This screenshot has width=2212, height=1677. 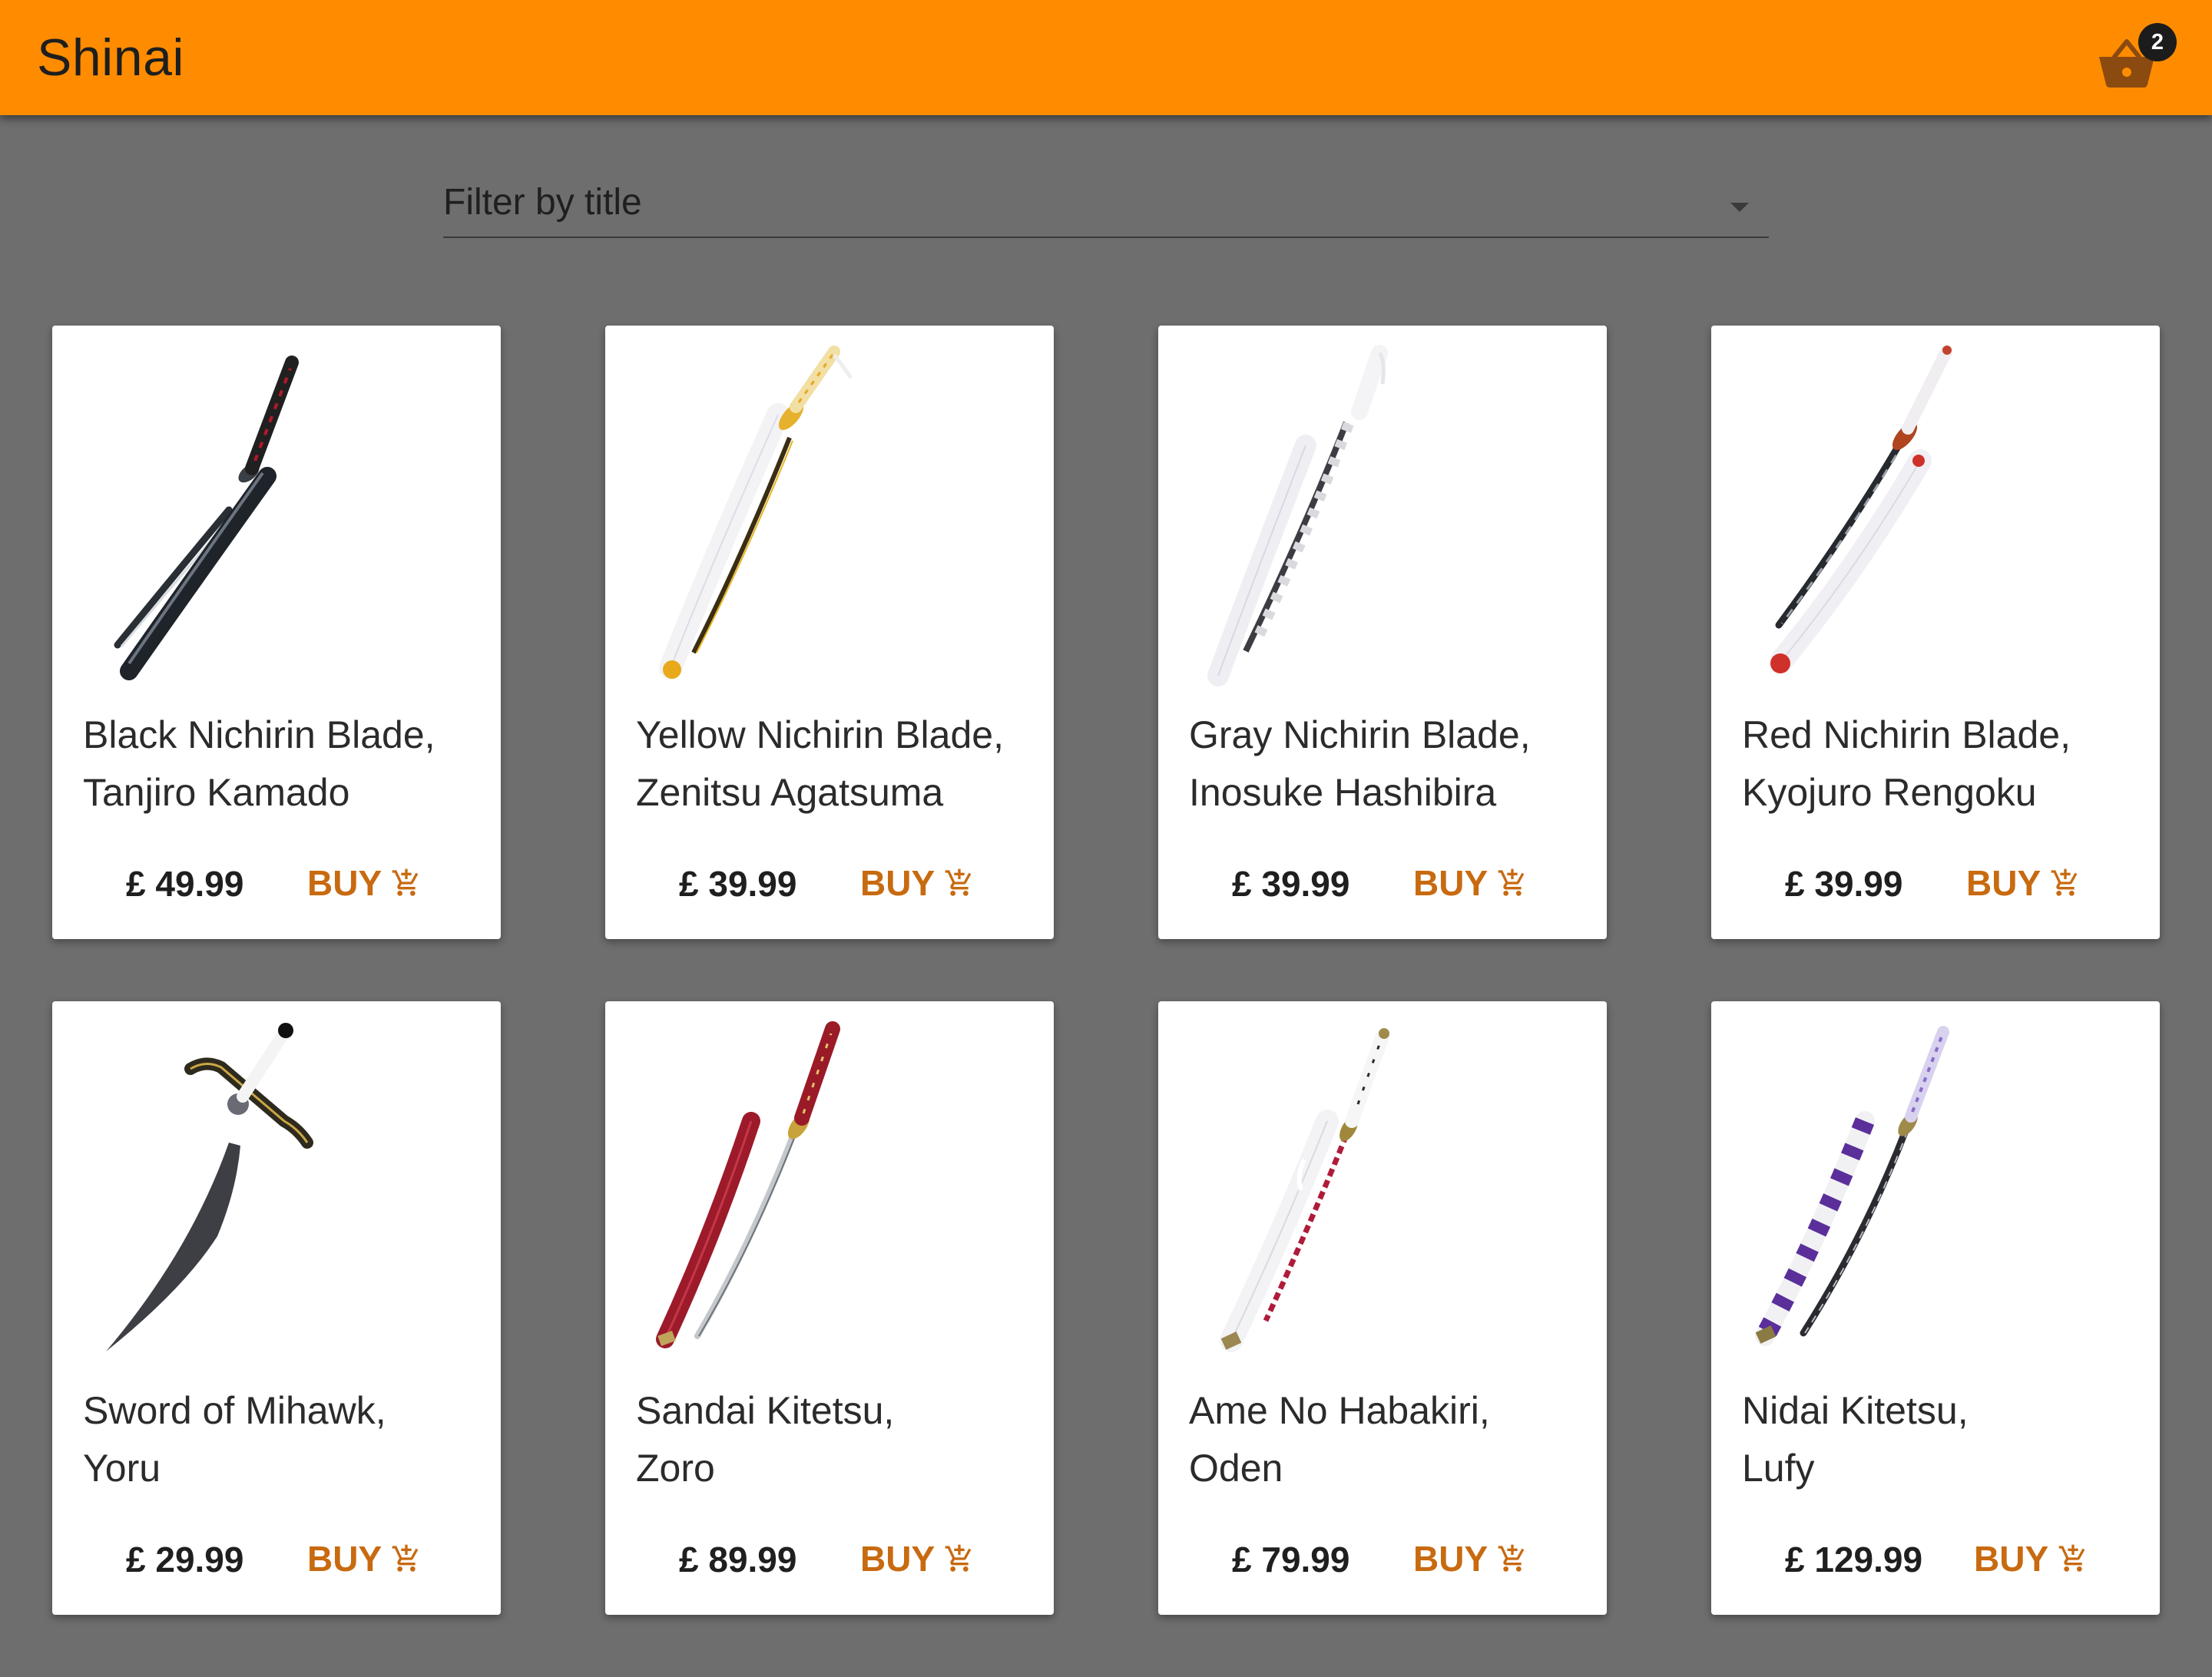 What do you see at coordinates (185, 884) in the screenshot?
I see `product-price: £ 49.99` at bounding box center [185, 884].